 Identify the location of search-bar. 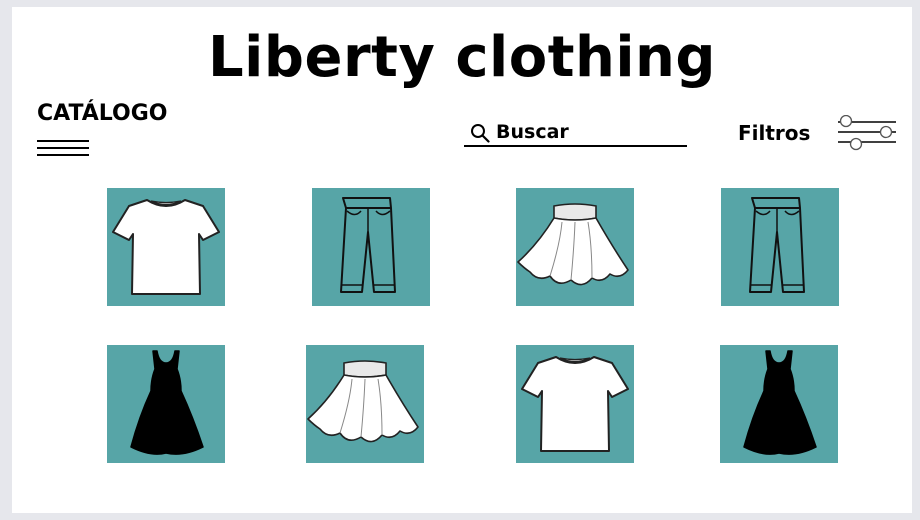
(575, 133).